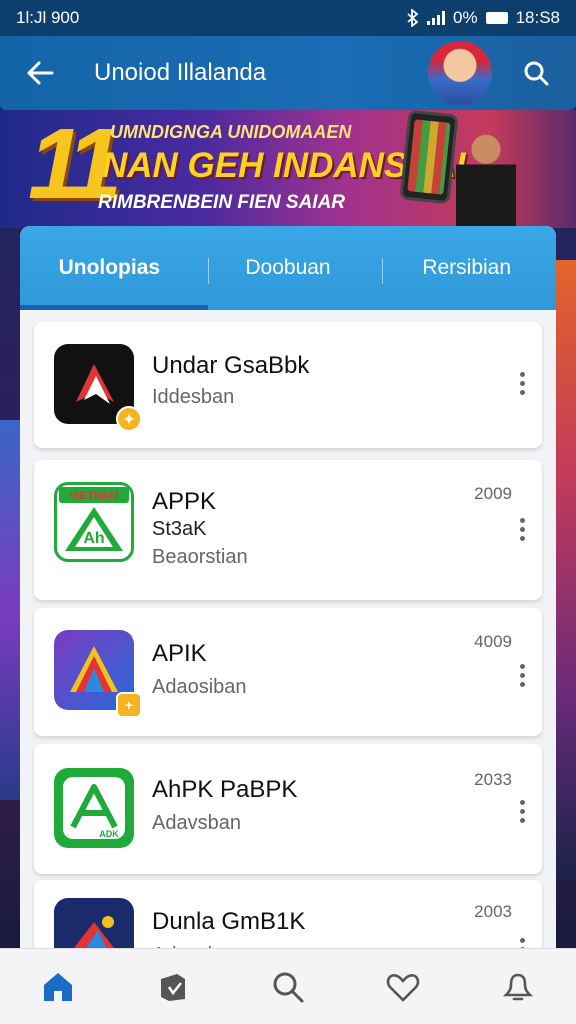 This screenshot has width=576, height=1024. I want to click on active-tab-indicator, so click(114, 307).